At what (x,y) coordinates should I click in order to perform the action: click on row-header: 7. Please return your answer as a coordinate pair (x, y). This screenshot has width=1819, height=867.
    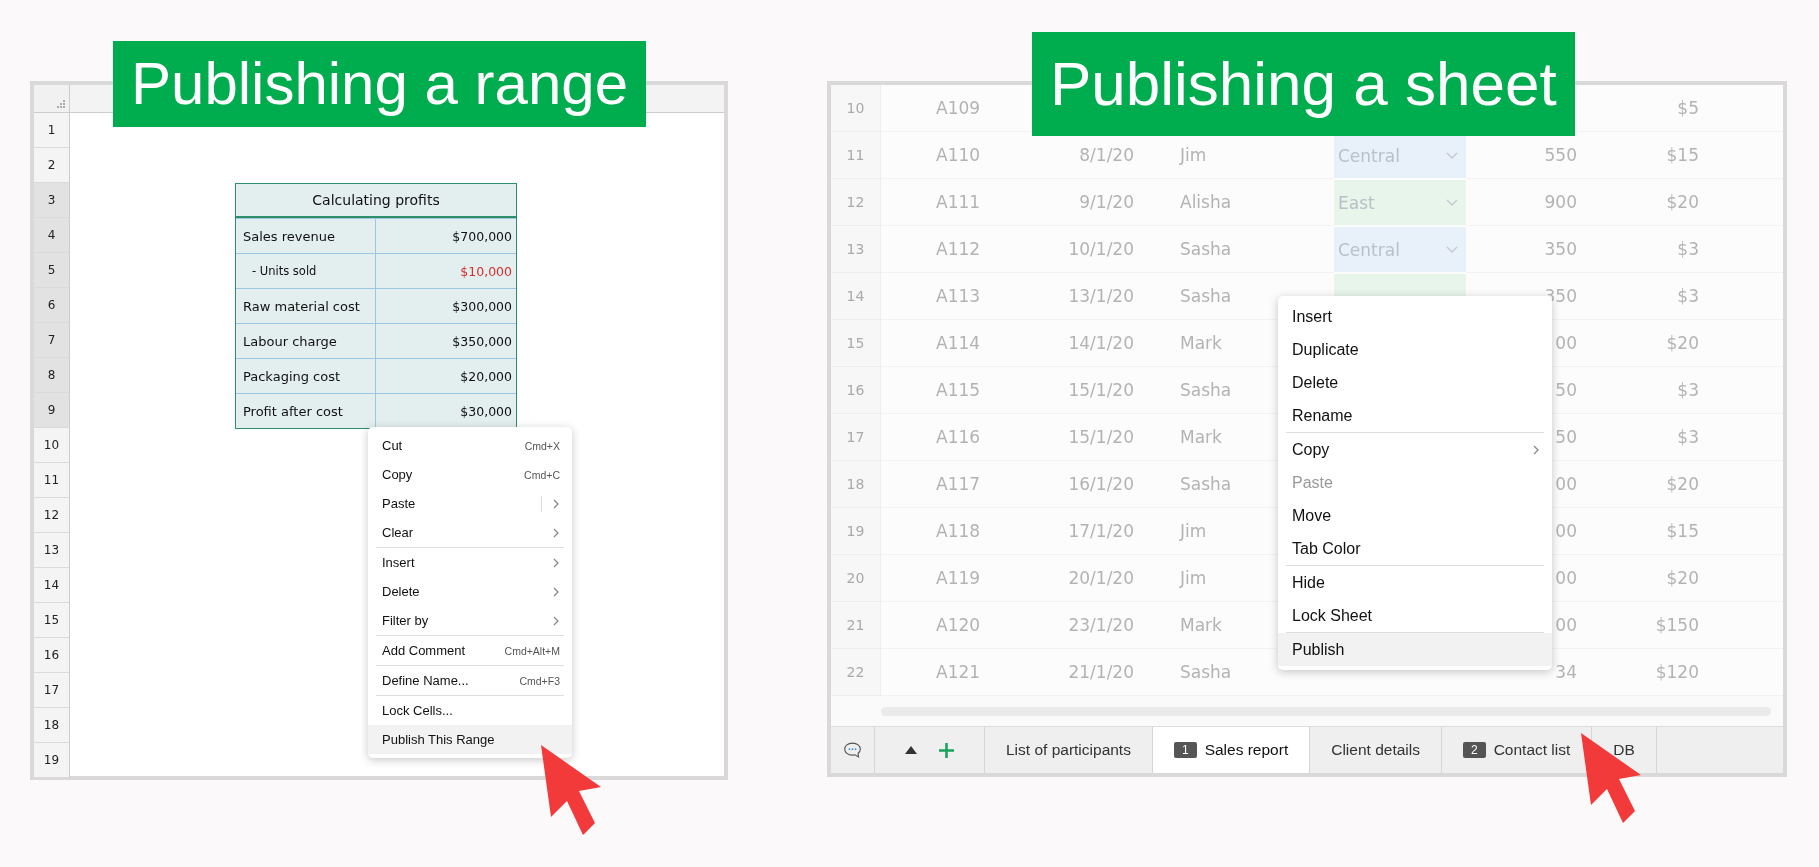
    Looking at the image, I should click on (52, 340).